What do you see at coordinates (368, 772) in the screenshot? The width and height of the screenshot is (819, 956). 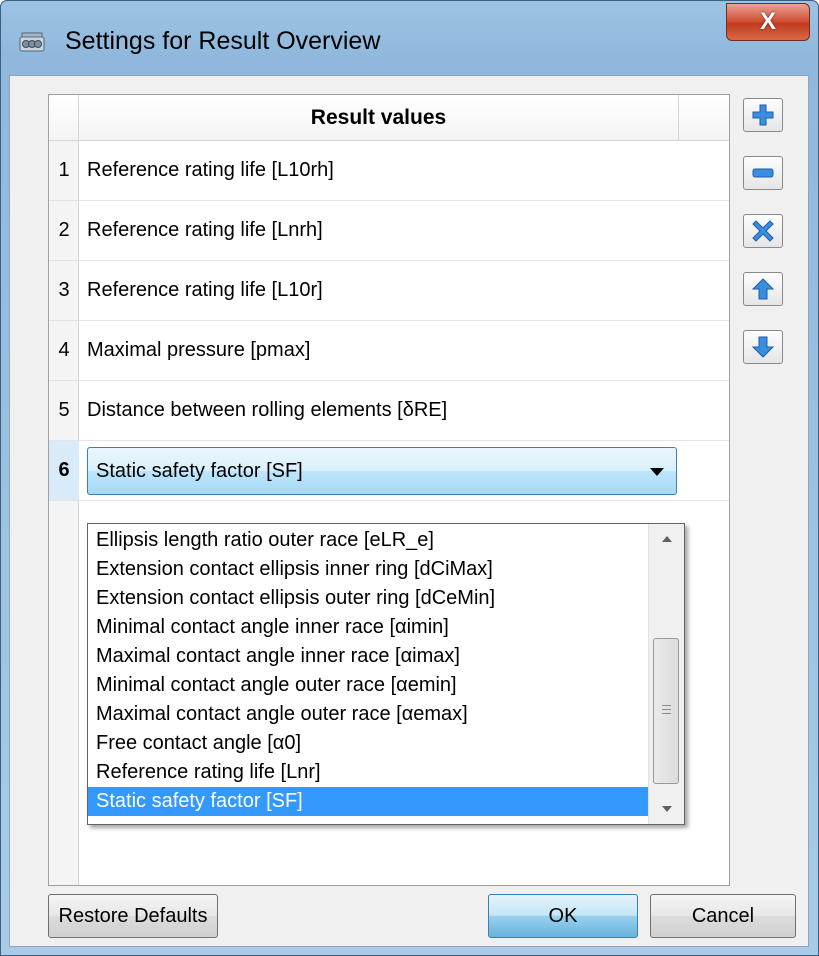 I see `dropdown-option: Reference rating life [Lnr]` at bounding box center [368, 772].